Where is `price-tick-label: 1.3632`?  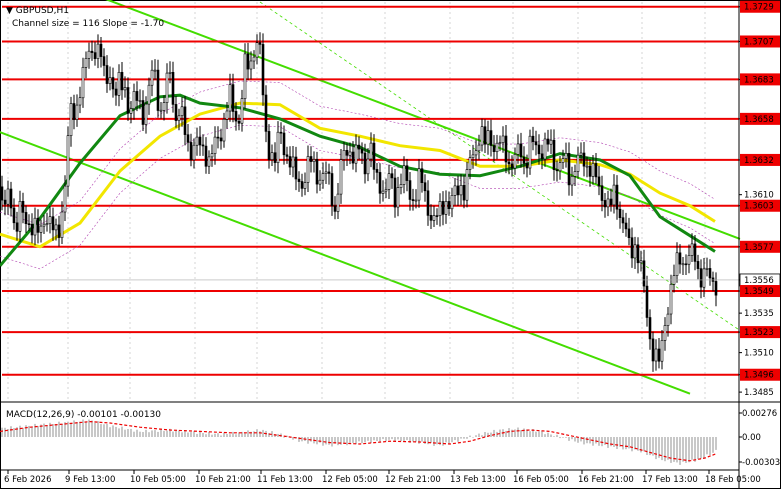 price-tick-label: 1.3632 is located at coordinates (759, 161).